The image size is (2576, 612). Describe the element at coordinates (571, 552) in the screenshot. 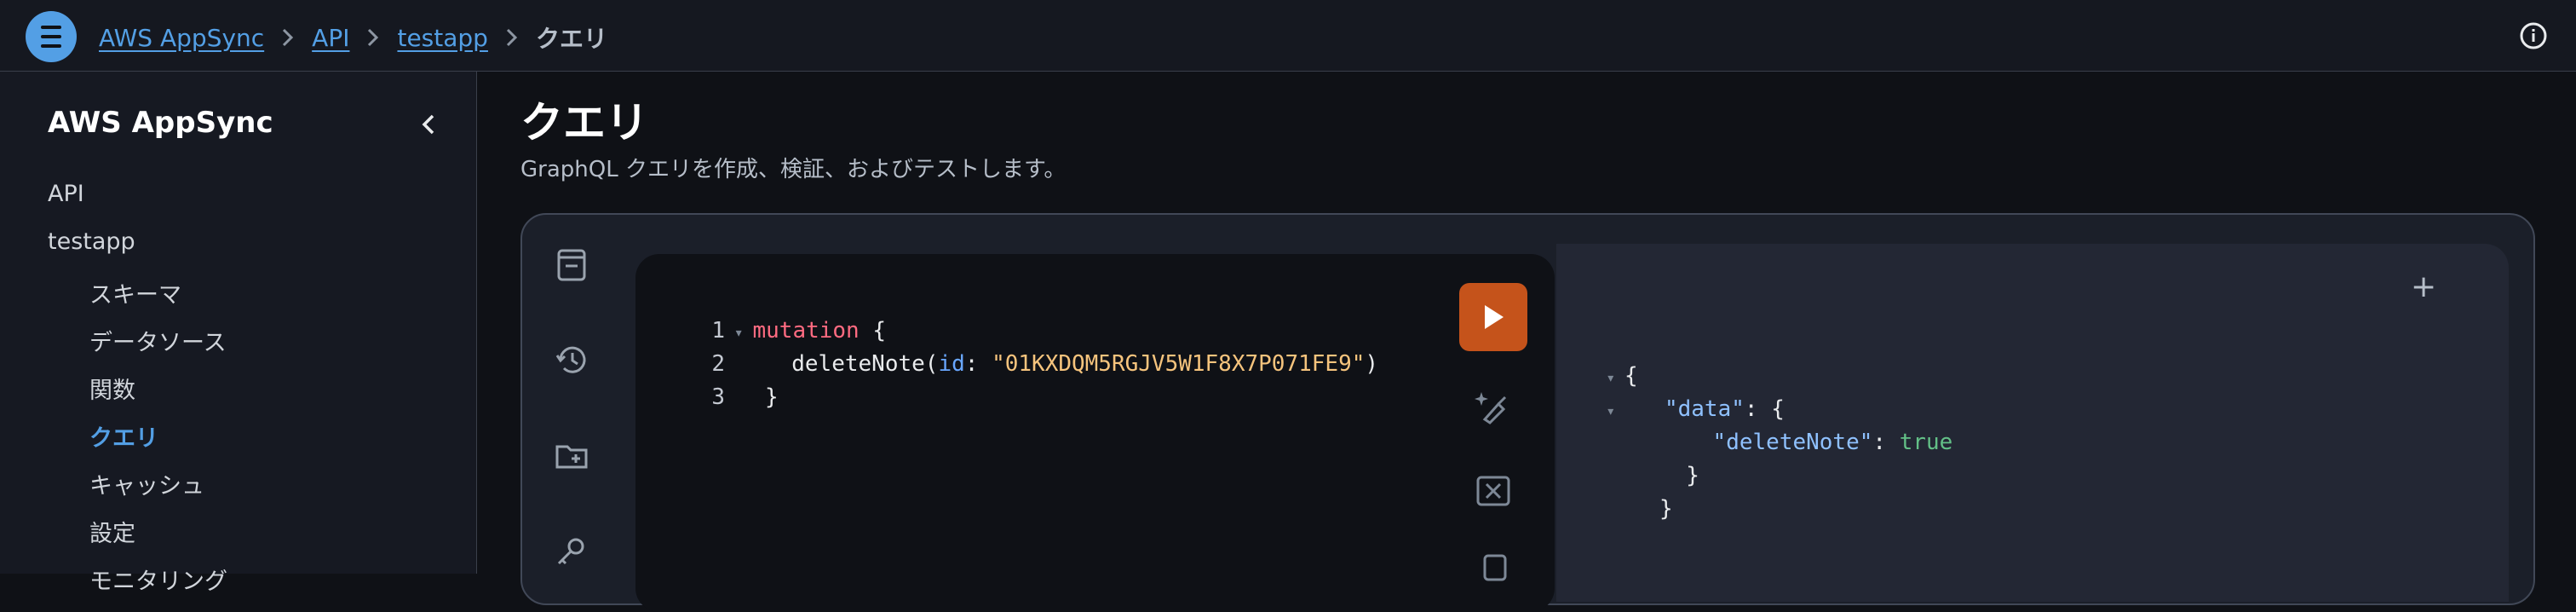

I see `key-icon` at that location.